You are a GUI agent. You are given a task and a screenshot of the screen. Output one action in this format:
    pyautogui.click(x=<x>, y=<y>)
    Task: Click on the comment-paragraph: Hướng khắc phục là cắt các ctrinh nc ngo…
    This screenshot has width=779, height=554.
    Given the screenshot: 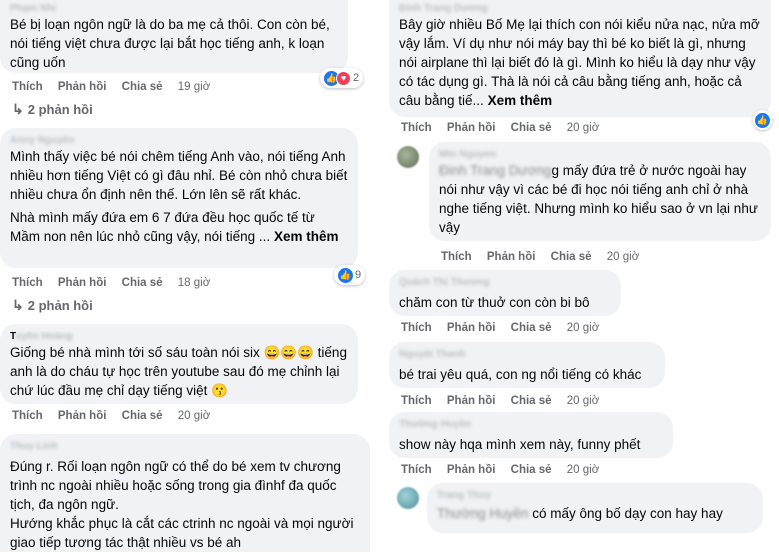 What is the action you would take?
    pyautogui.click(x=182, y=533)
    